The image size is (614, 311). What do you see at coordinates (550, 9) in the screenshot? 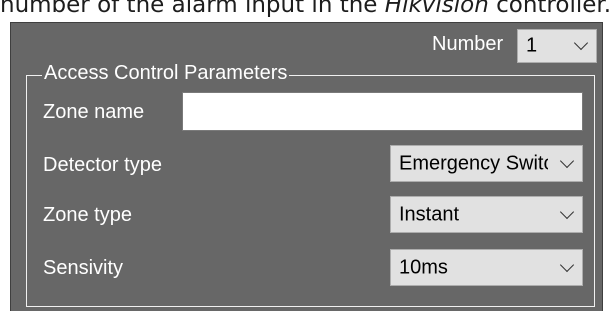
I see `caption-suffix: controller.` at bounding box center [550, 9].